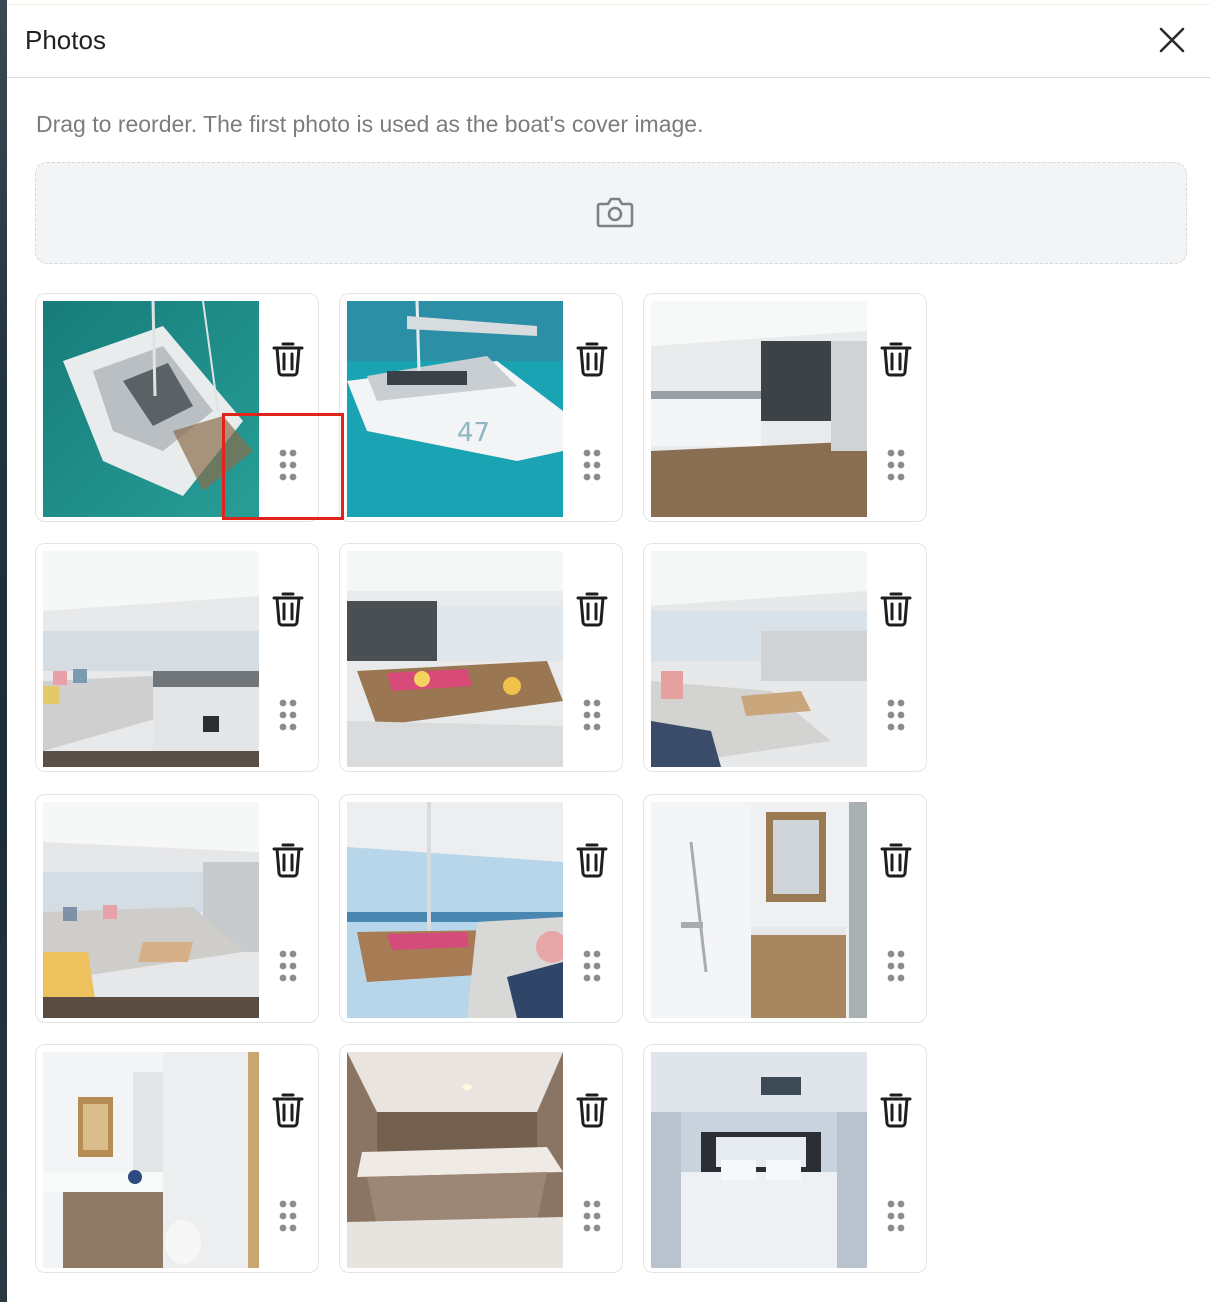 The width and height of the screenshot is (1210, 1303). I want to click on upload-photo-dropzone, so click(611, 213).